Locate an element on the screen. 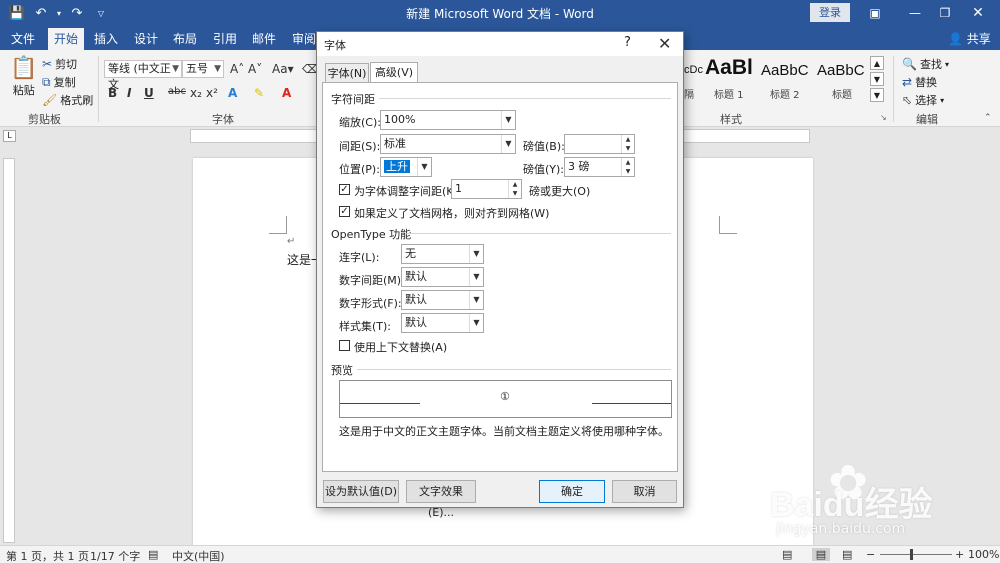 Image resolution: width=1000 pixels, height=563 pixels. tab-insert: 插入 is located at coordinates (106, 39).